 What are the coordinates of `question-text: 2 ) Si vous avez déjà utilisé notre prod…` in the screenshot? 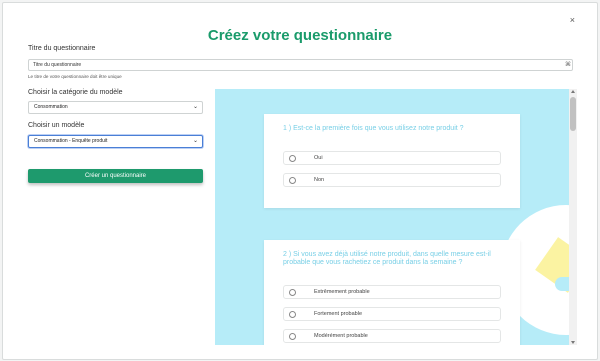 It's located at (387, 258).